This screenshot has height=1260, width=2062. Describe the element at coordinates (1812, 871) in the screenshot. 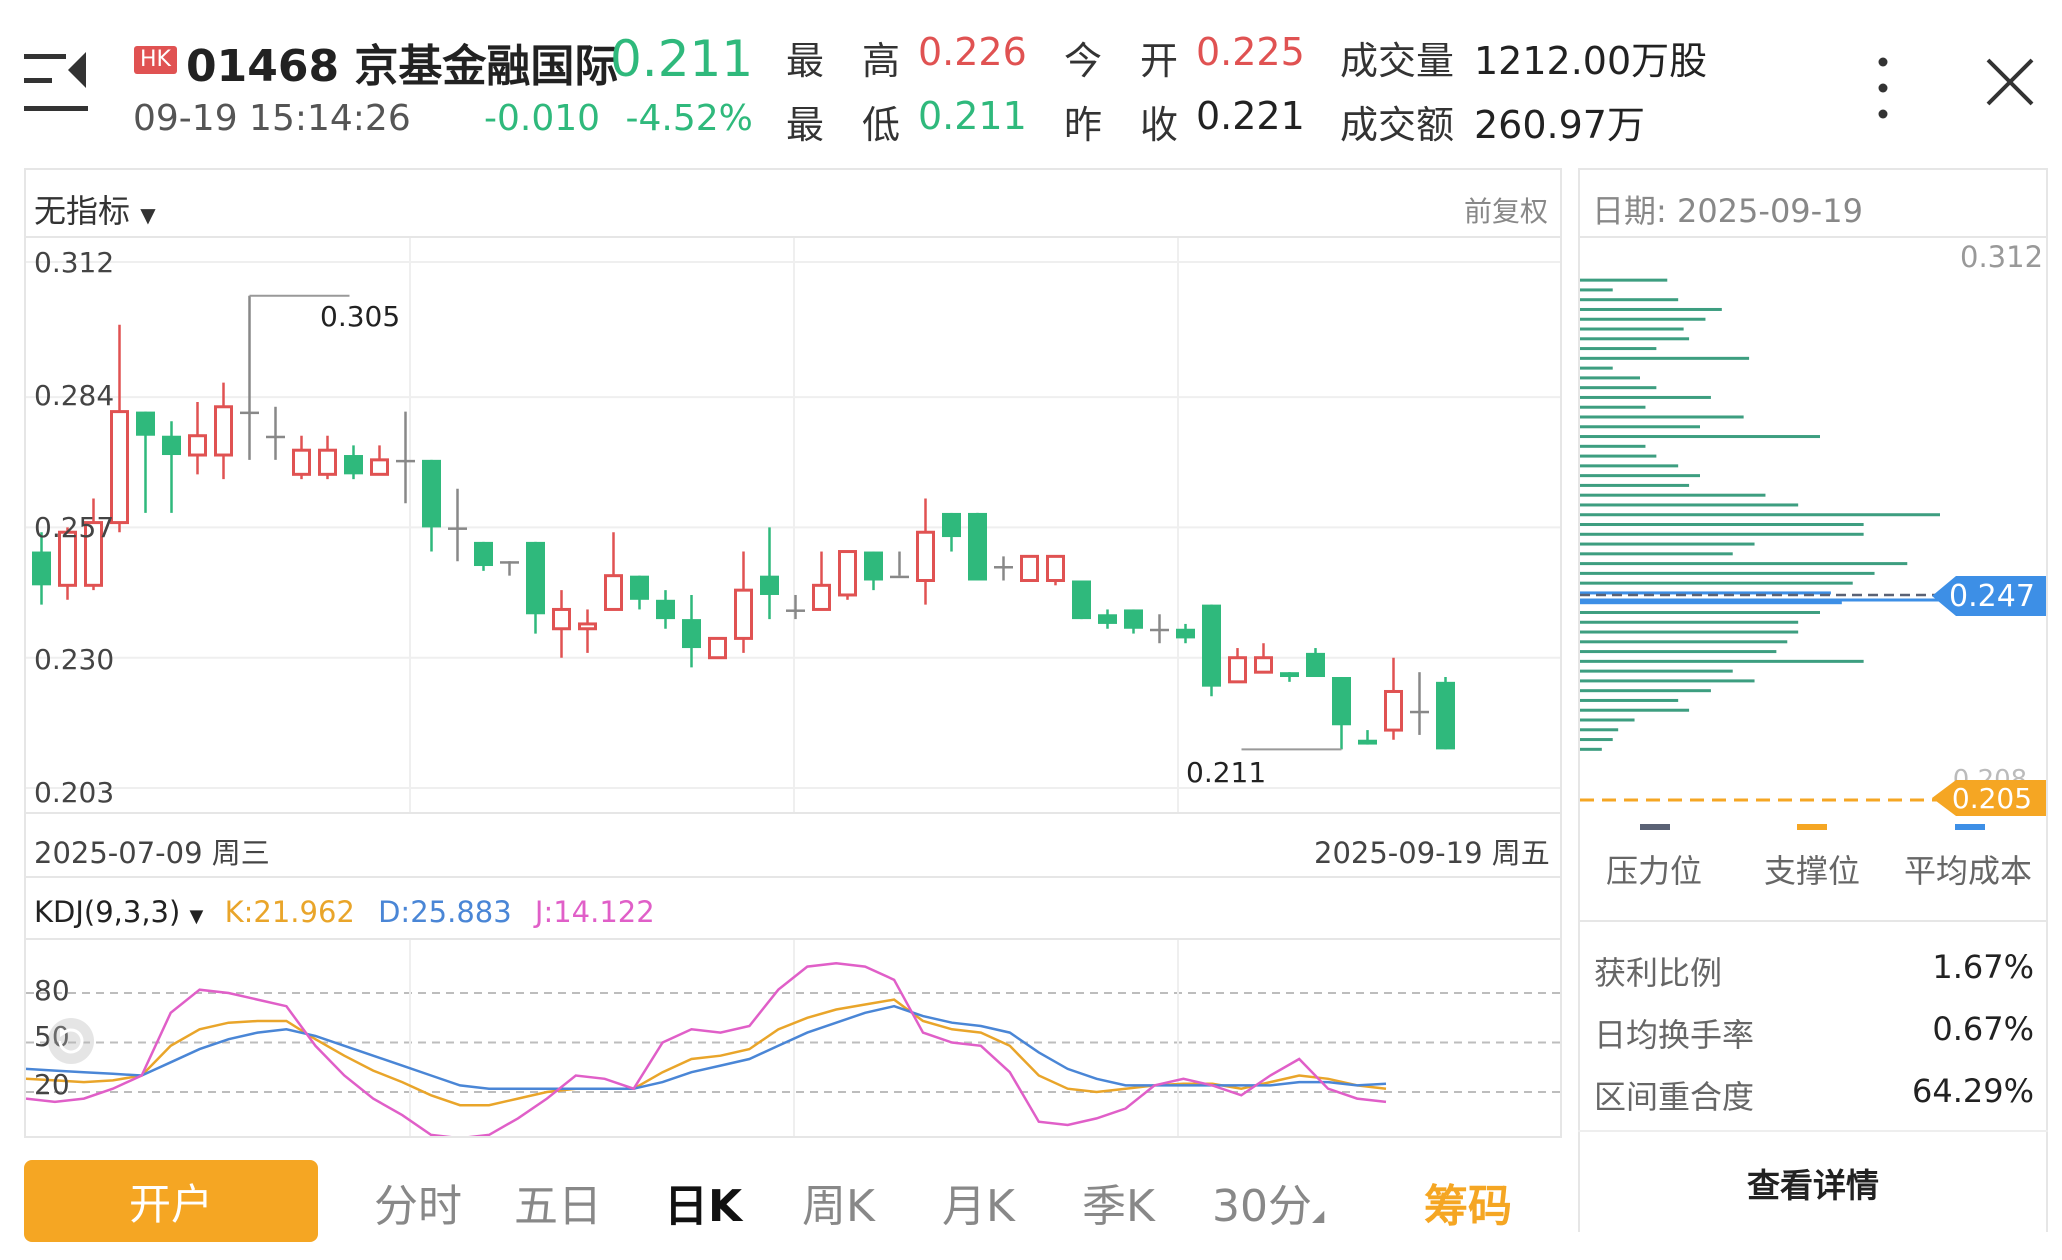

I see `legend-support: 支撑位` at that location.